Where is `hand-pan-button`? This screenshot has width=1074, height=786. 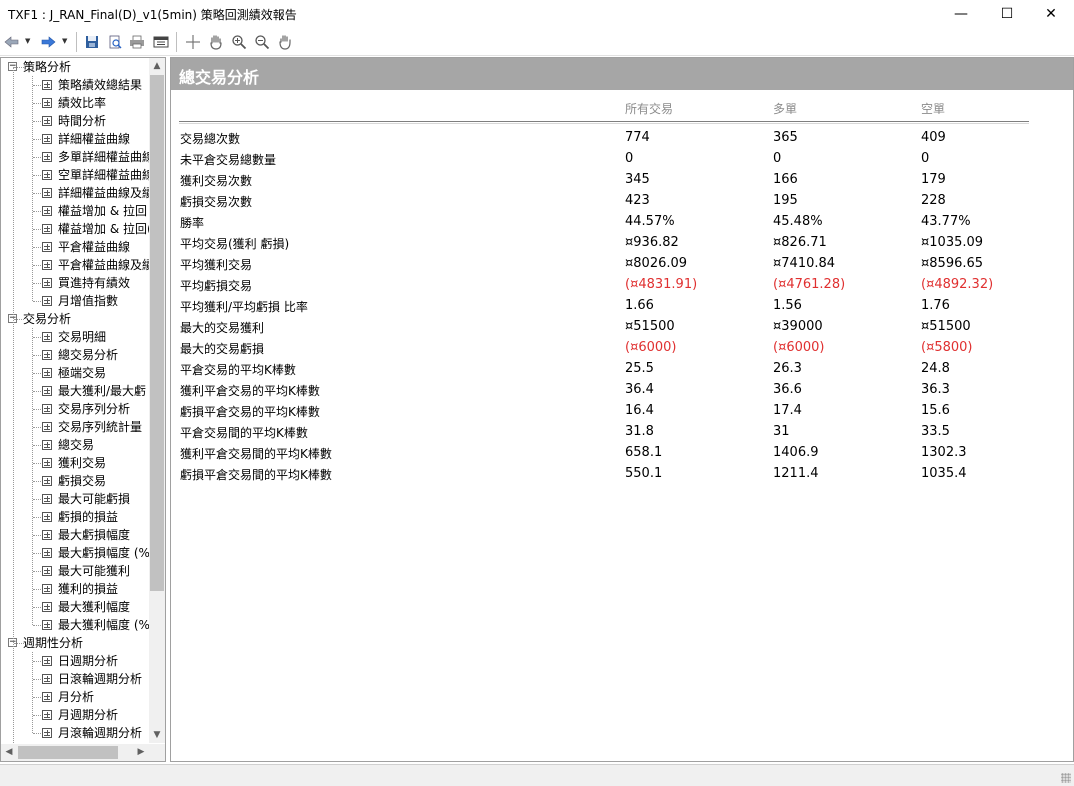
hand-pan-button is located at coordinates (216, 42).